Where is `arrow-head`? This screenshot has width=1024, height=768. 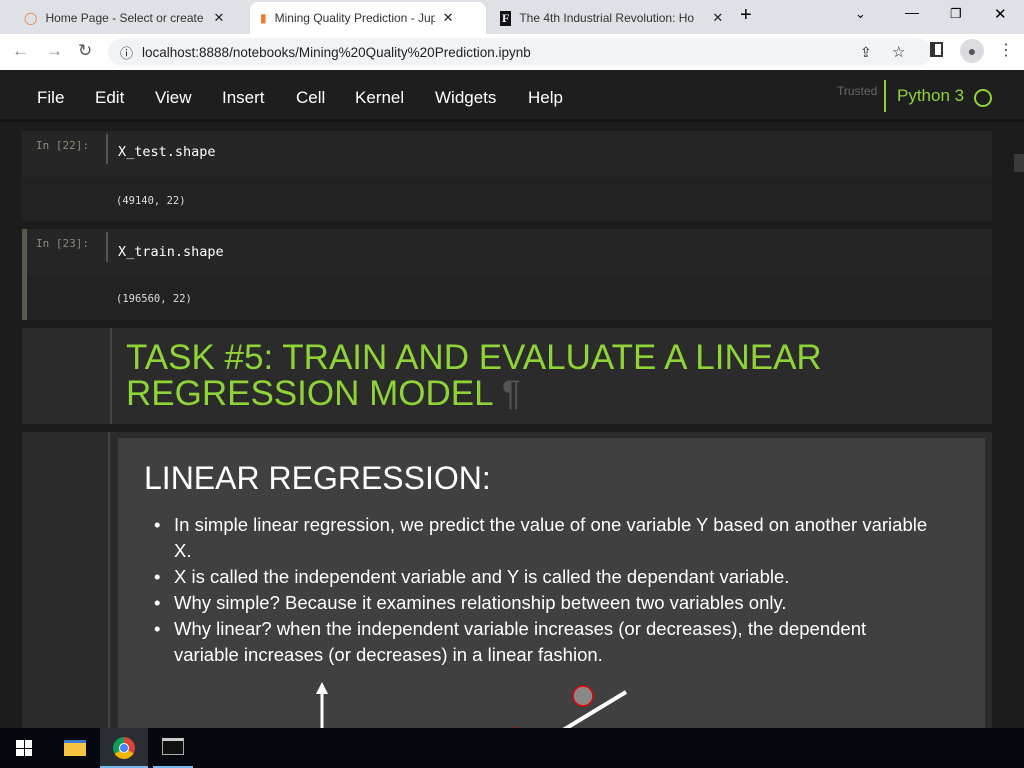 arrow-head is located at coordinates (322, 688).